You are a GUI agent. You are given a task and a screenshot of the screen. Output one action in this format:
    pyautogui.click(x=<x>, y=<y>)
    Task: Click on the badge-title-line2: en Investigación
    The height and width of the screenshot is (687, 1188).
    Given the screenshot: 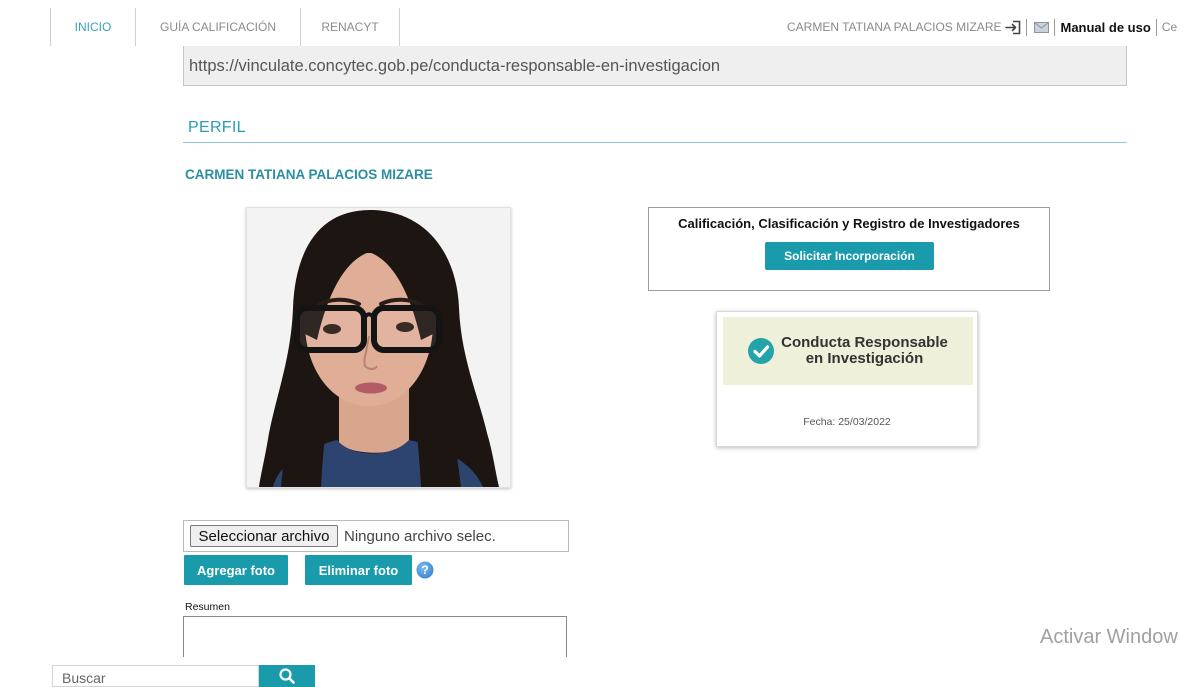 What is the action you would take?
    pyautogui.click(x=864, y=358)
    